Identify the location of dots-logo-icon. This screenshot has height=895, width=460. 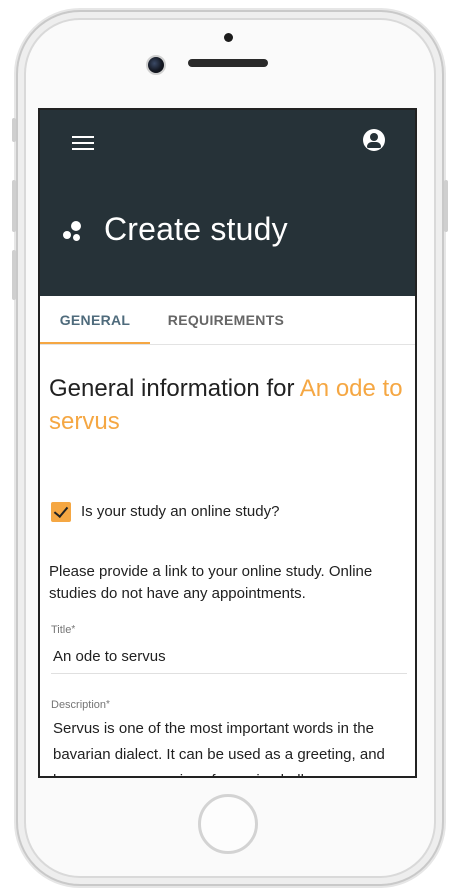
(73, 230).